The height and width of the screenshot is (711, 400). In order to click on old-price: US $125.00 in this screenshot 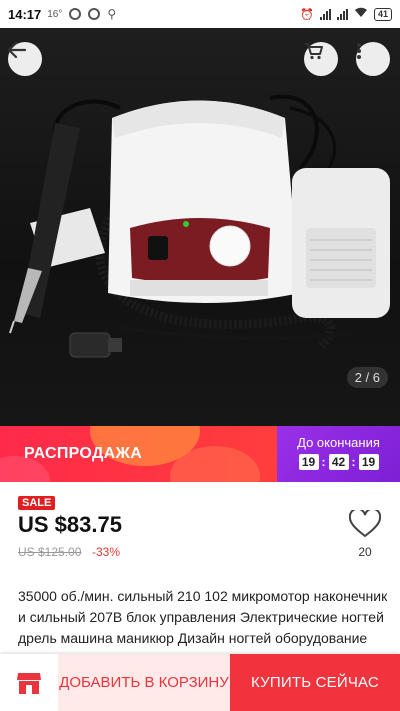, I will do `click(50, 552)`.